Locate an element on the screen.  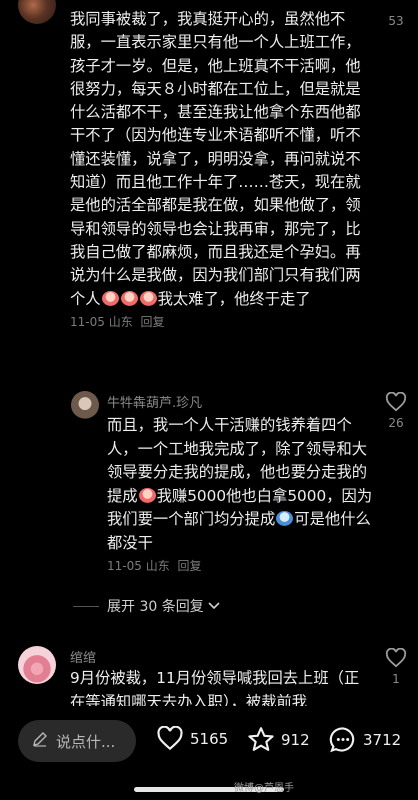
reply-like-area: 26 is located at coordinates (396, 411).